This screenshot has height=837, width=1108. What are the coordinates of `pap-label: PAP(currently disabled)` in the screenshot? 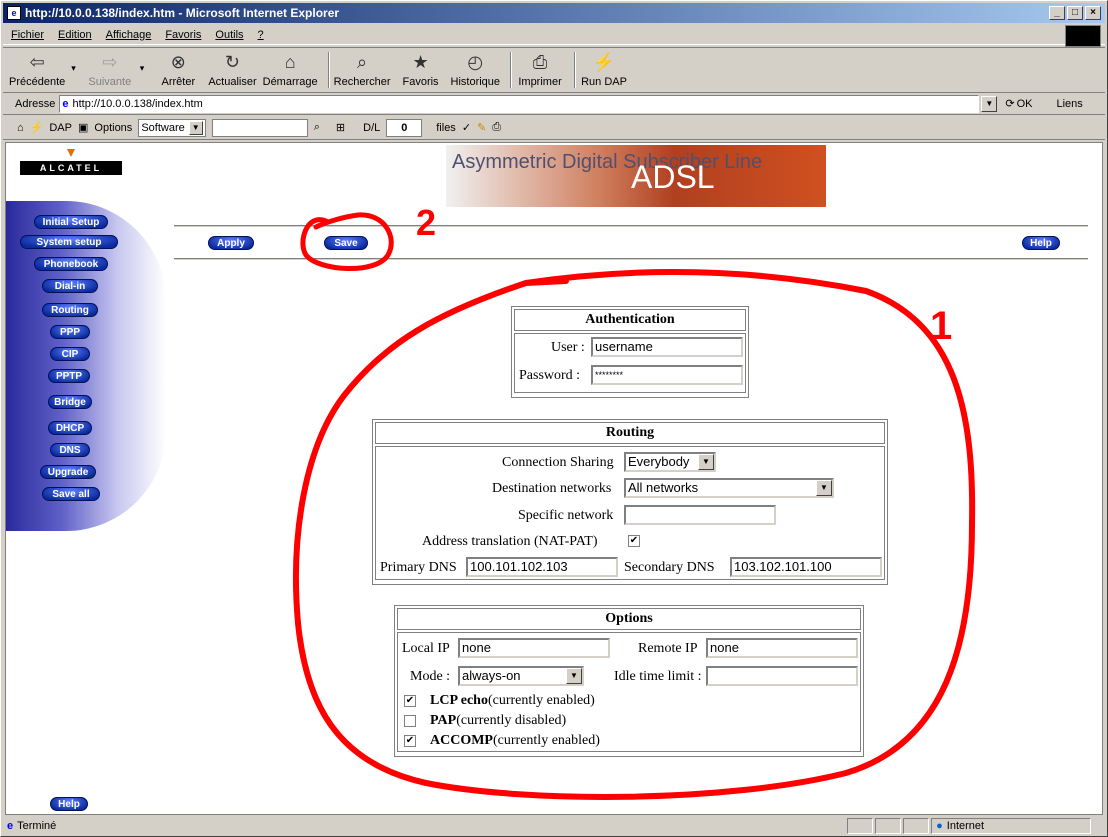 It's located at (498, 721).